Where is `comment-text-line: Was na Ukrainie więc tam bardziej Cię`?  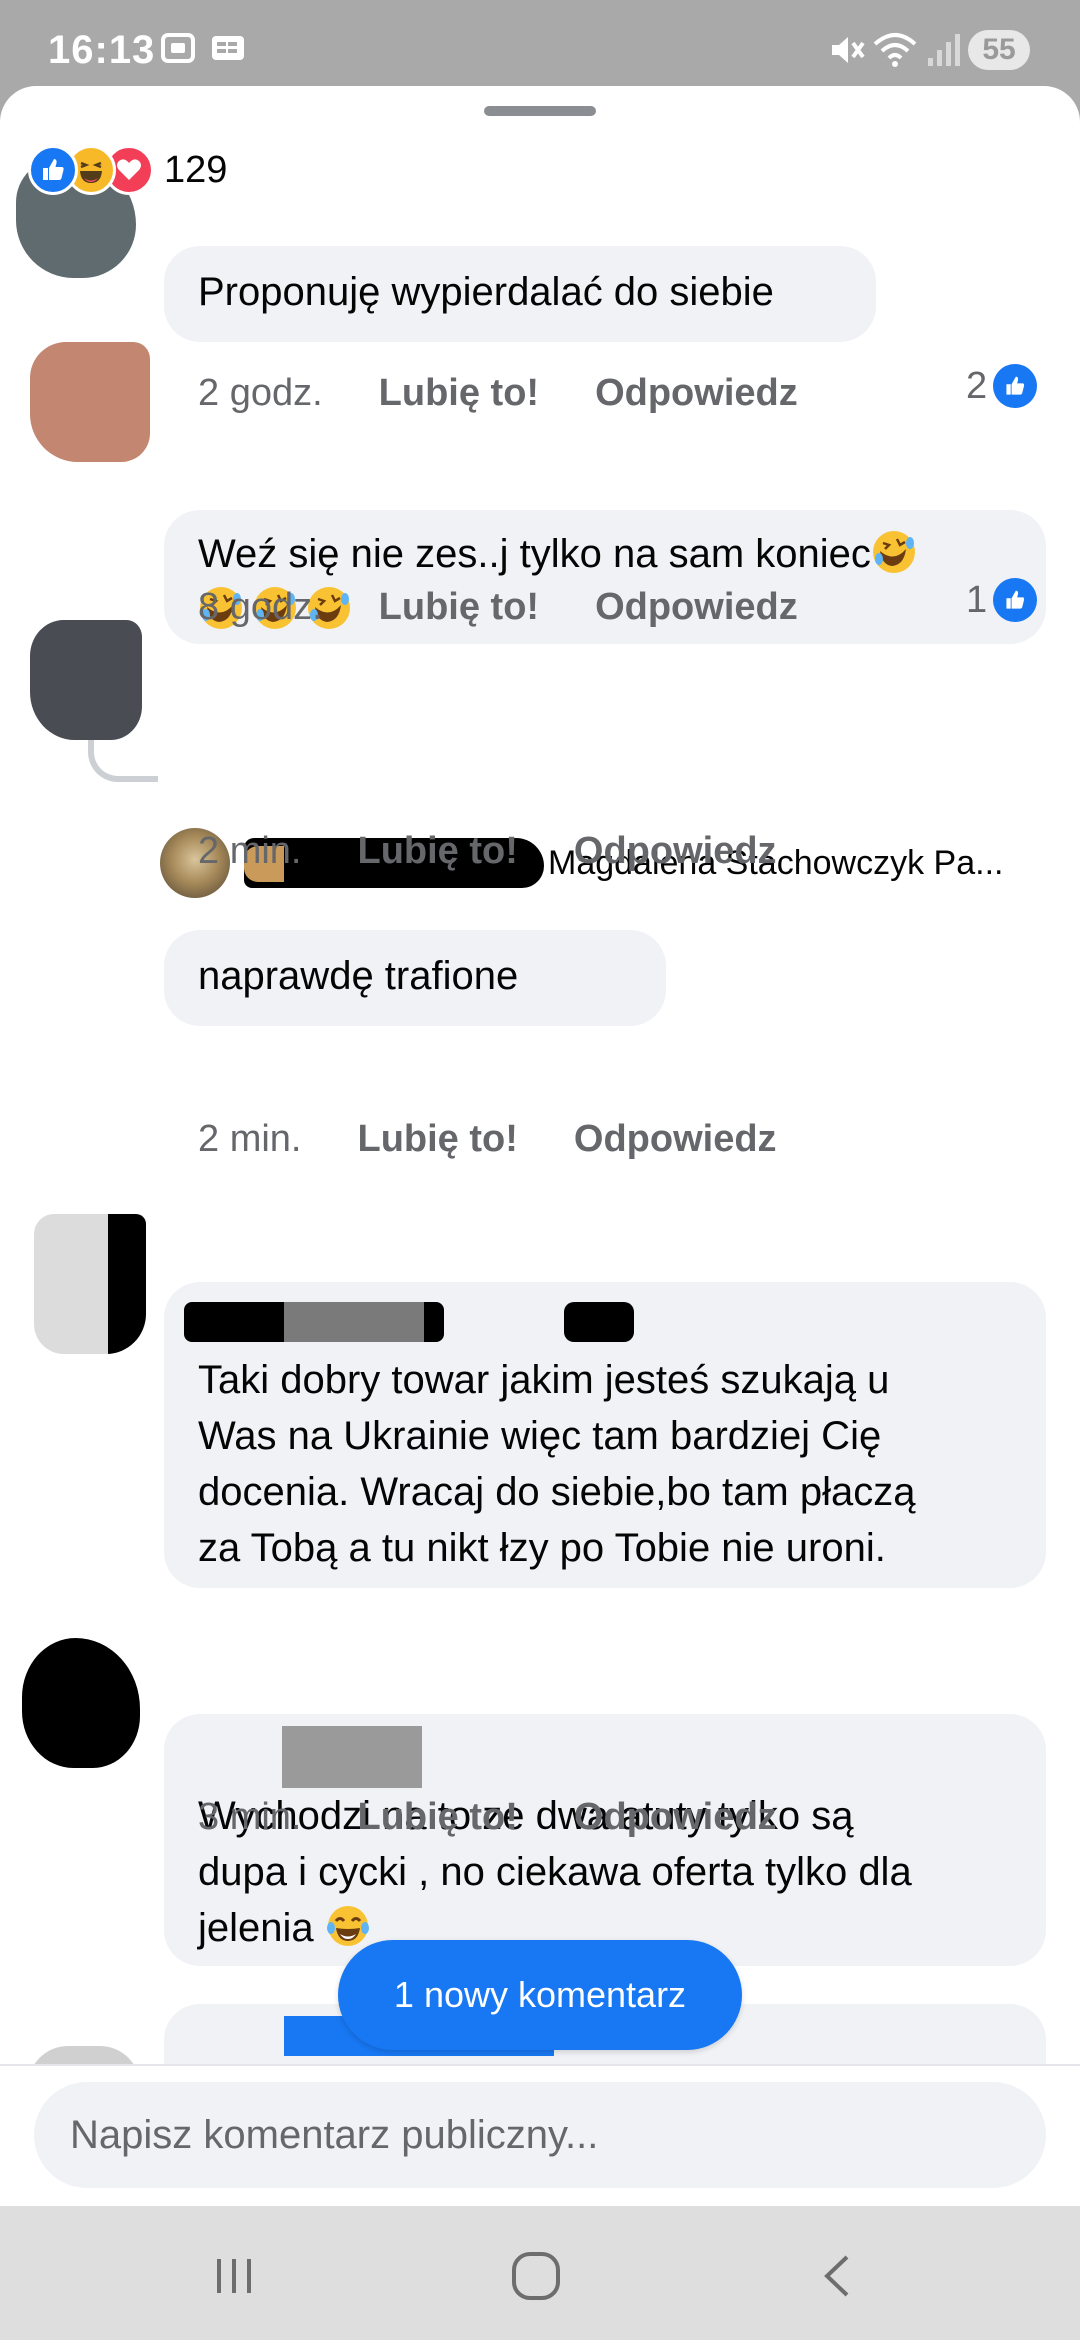
comment-text-line: Was na Ukrainie więc tam bardziej Cię is located at coordinates (540, 1436).